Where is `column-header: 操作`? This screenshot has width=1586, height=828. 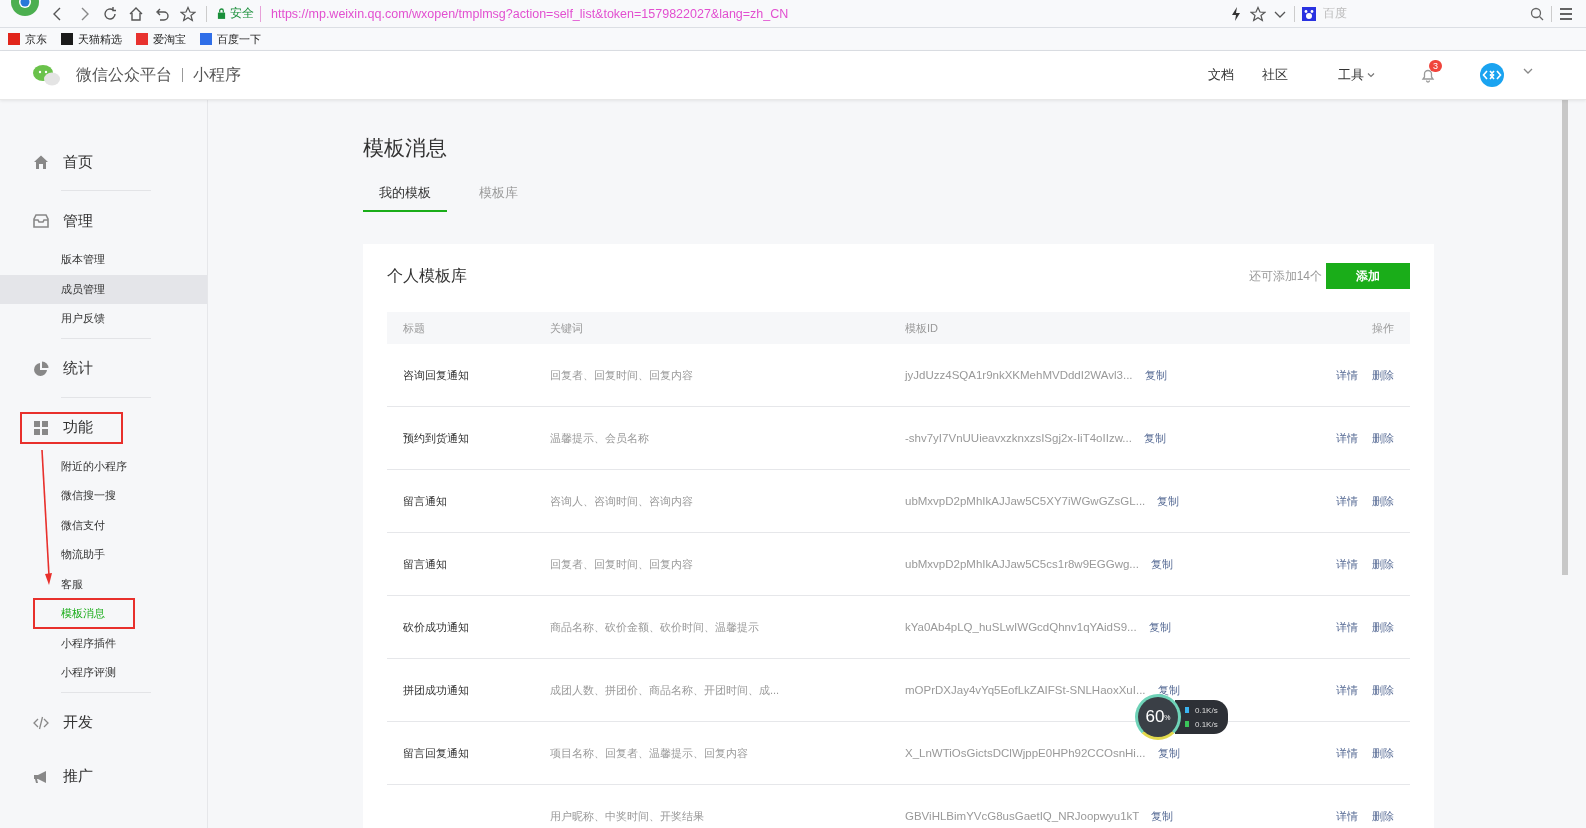
column-header: 操作 is located at coordinates (1383, 328).